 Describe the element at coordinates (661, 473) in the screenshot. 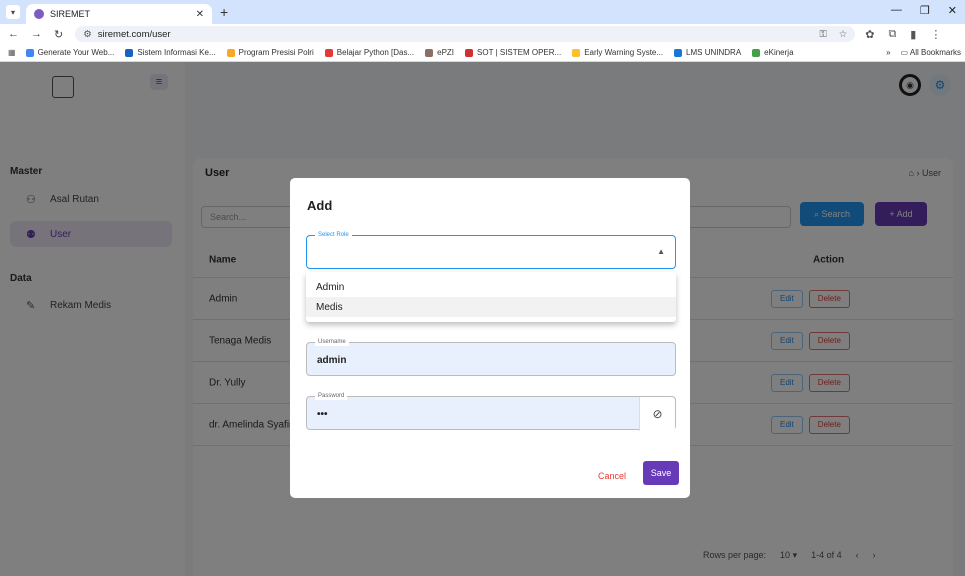

I see `save-button: Save` at that location.